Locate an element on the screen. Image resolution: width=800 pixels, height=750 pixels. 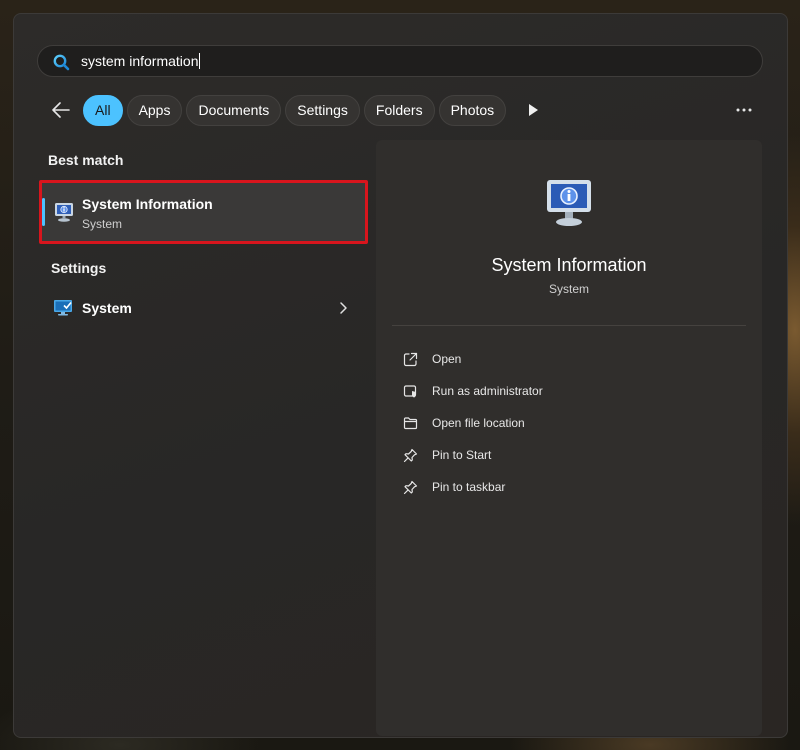
settings-result-system: System is located at coordinates (200, 308).